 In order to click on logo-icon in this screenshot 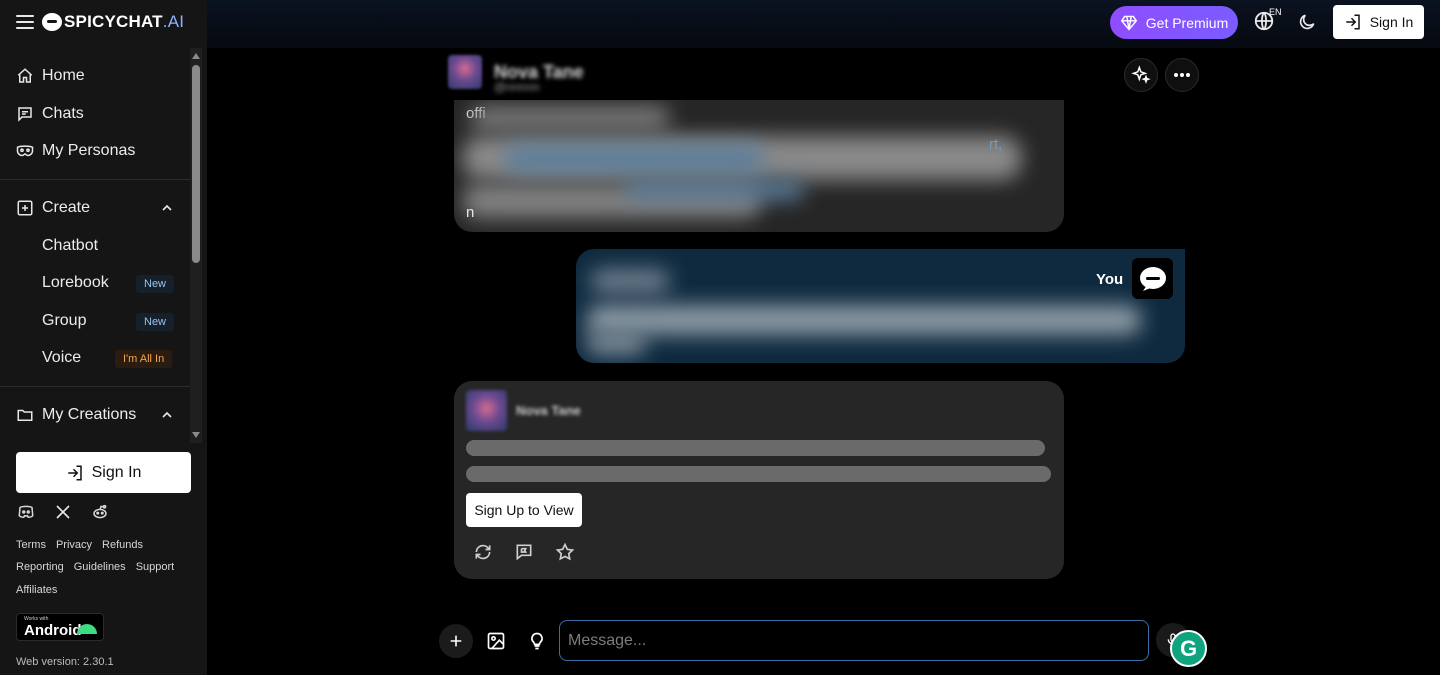, I will do `click(52, 22)`.